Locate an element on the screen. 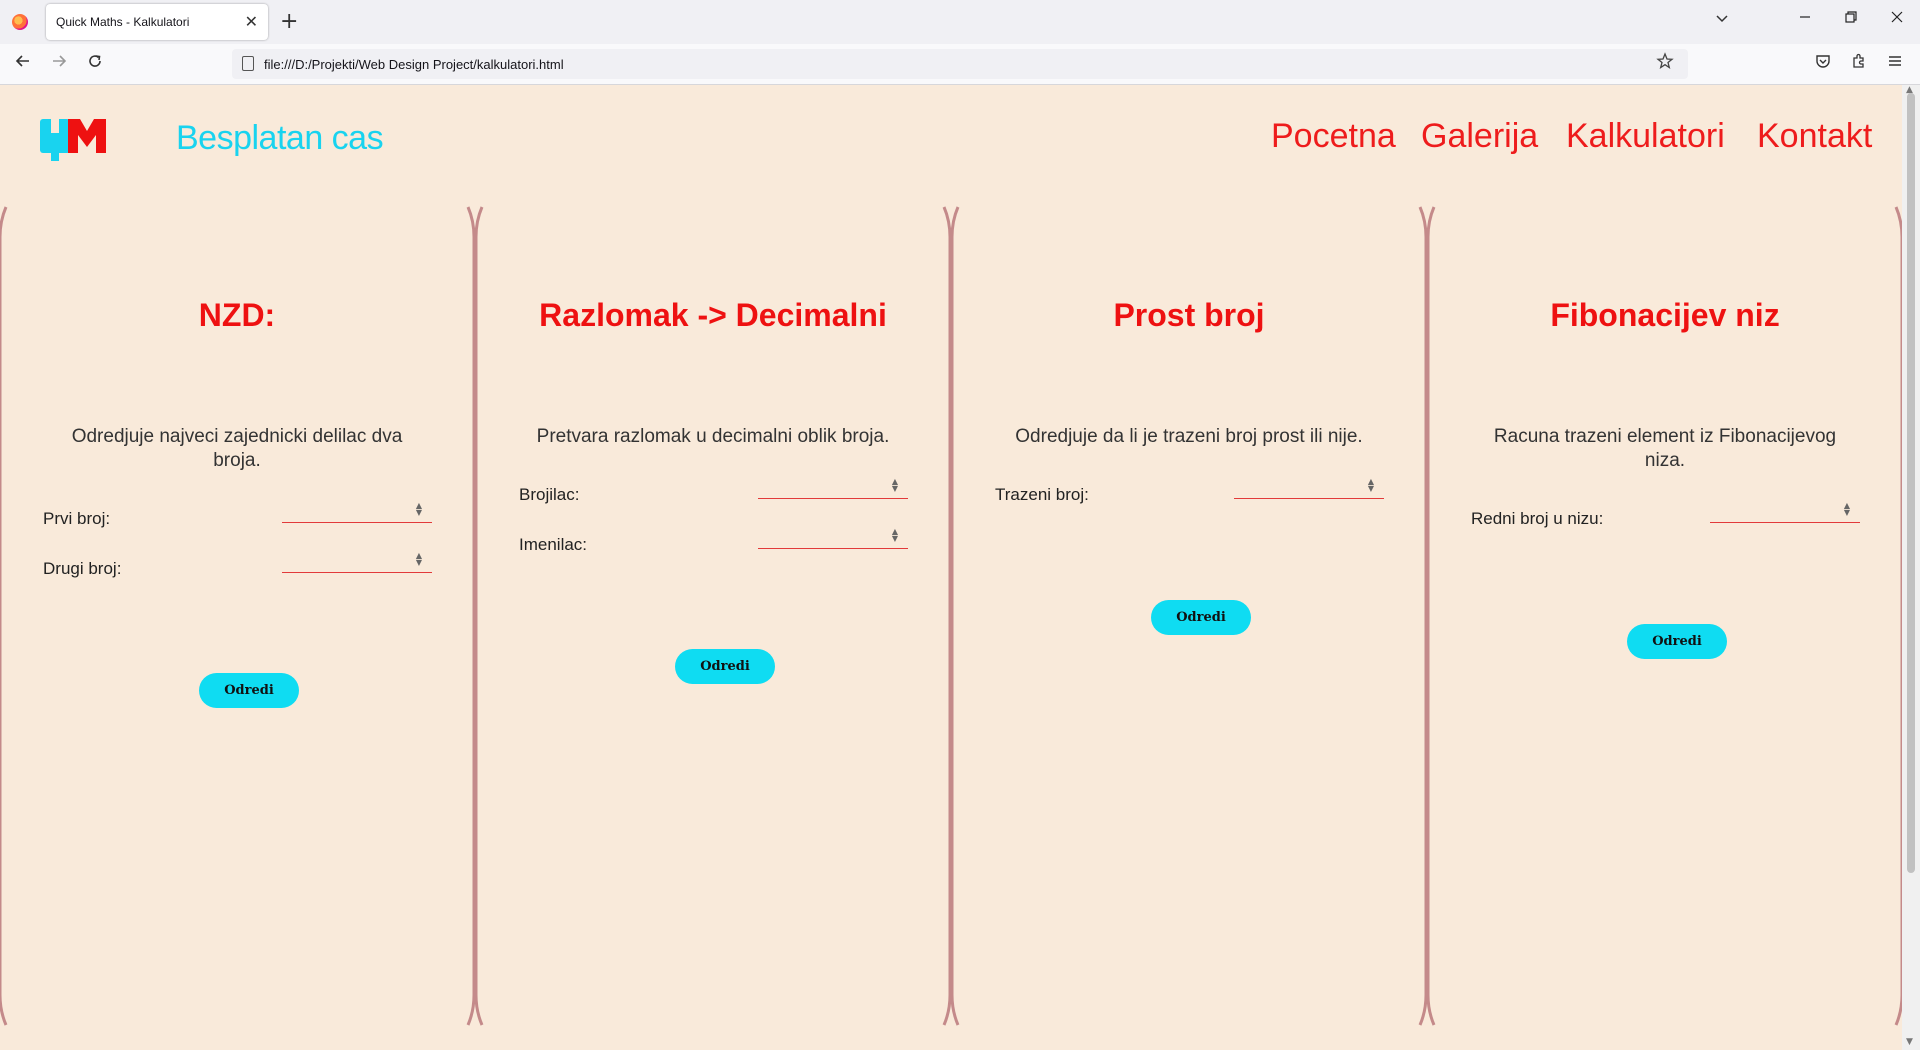 This screenshot has height=1050, width=1920. firefox-logo-icon is located at coordinates (20, 22).